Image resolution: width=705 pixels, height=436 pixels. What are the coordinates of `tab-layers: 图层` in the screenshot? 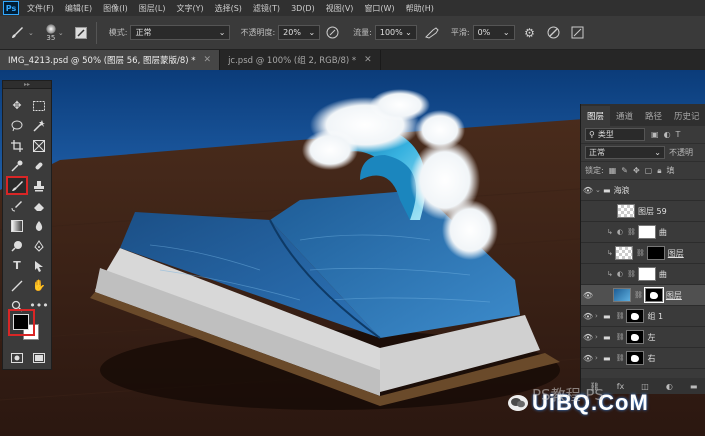 It's located at (596, 116).